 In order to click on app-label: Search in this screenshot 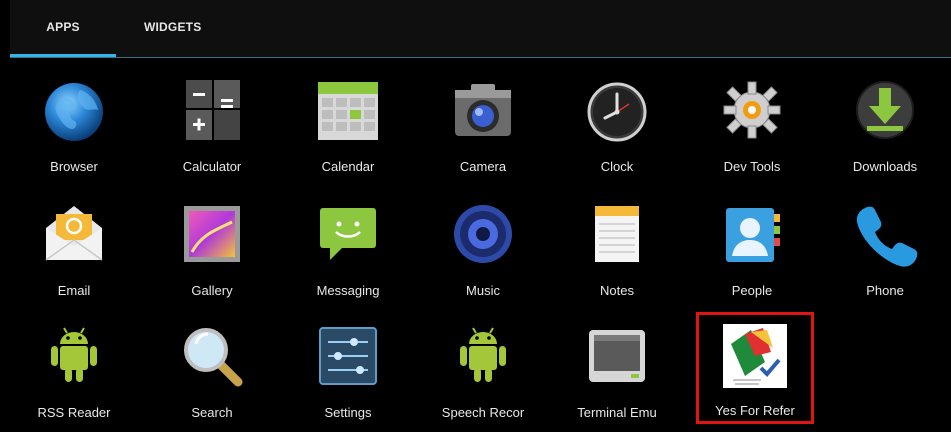, I will do `click(212, 412)`.